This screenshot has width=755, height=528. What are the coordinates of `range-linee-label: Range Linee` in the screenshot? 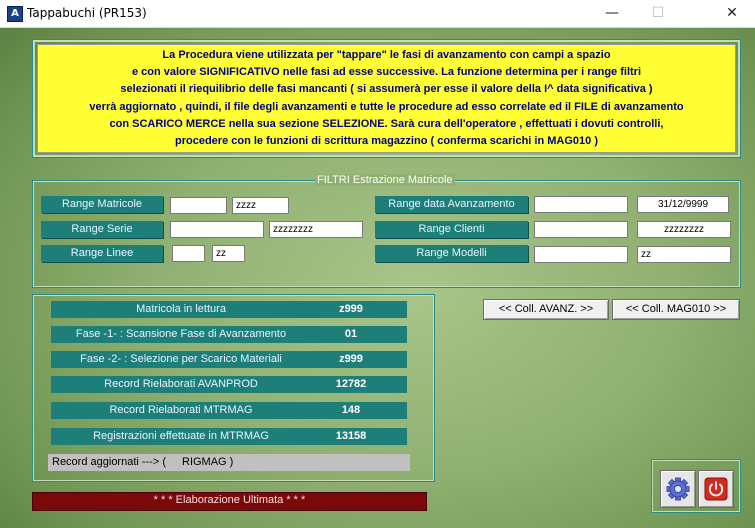 It's located at (102, 253).